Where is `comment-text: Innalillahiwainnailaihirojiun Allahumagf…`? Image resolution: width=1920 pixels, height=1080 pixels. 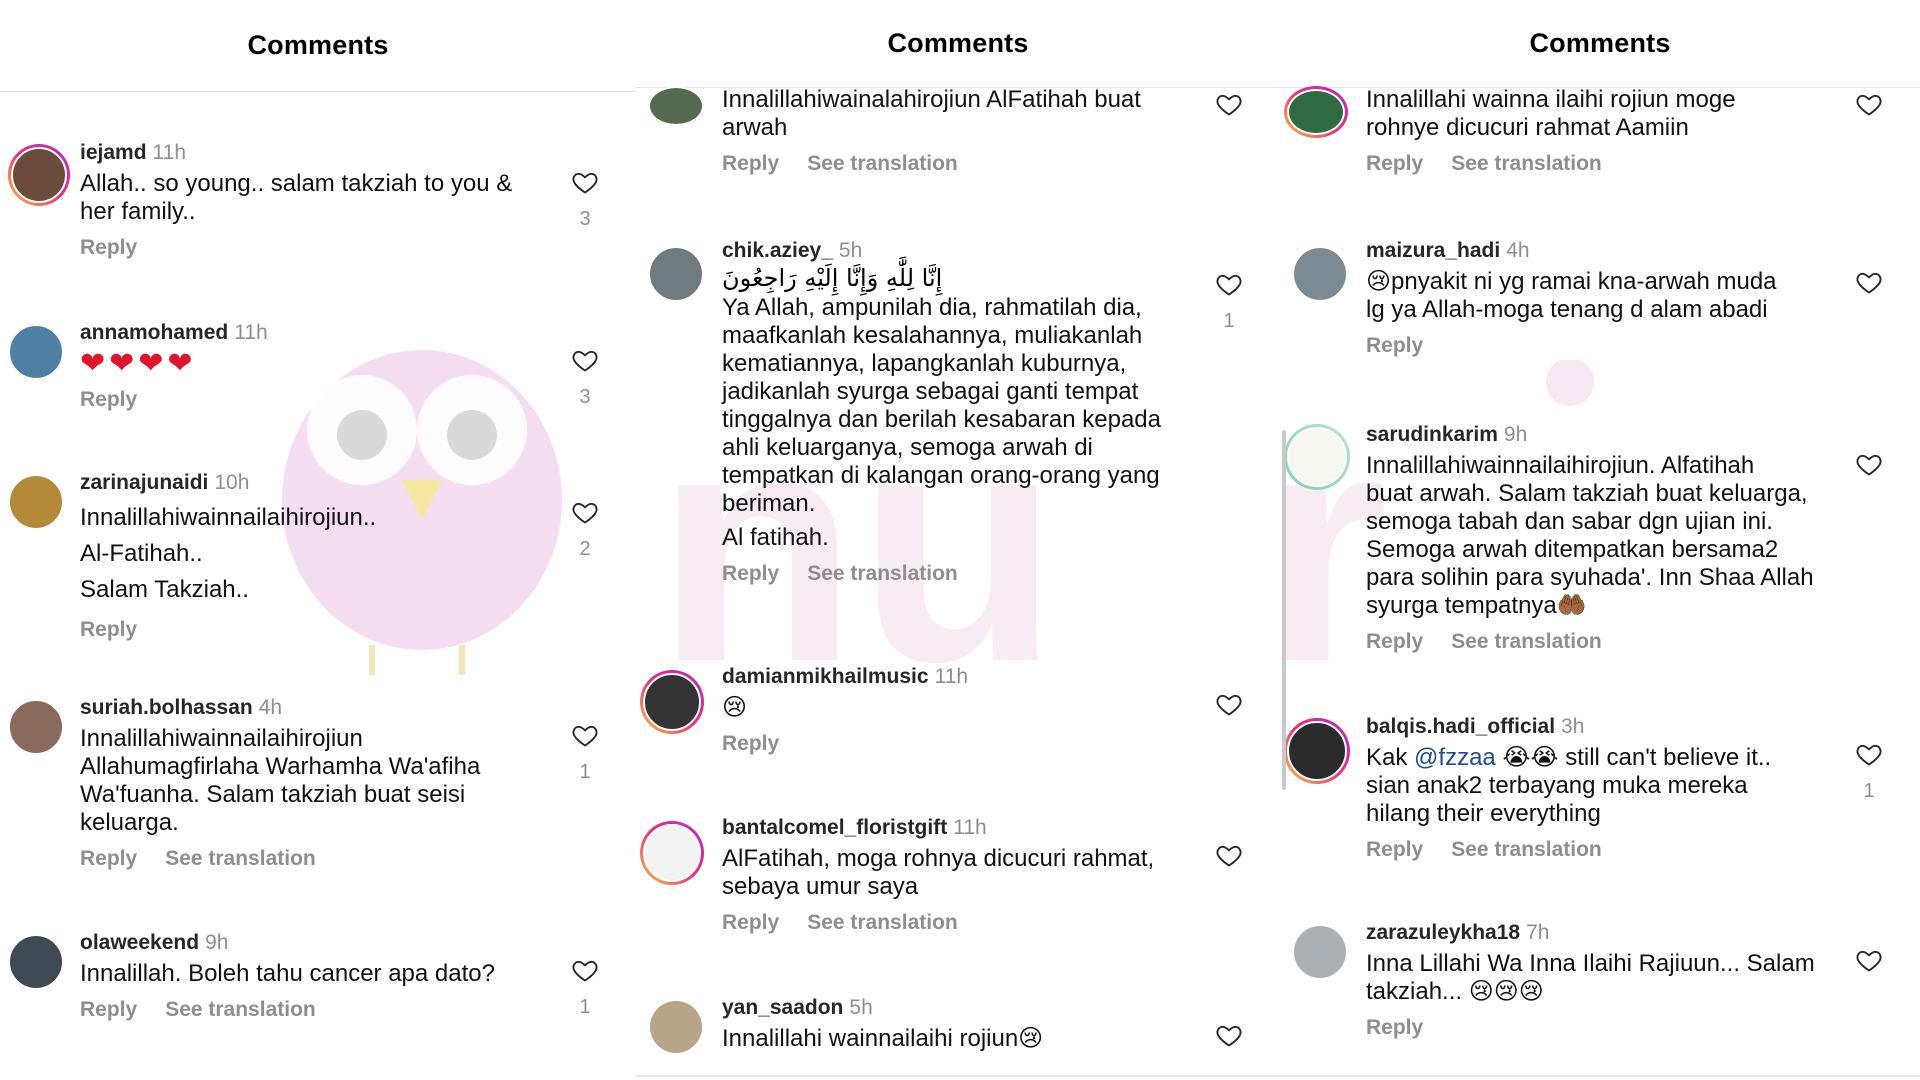 comment-text: Innalillahiwainnailaihirojiun Allahumagf… is located at coordinates (280, 780).